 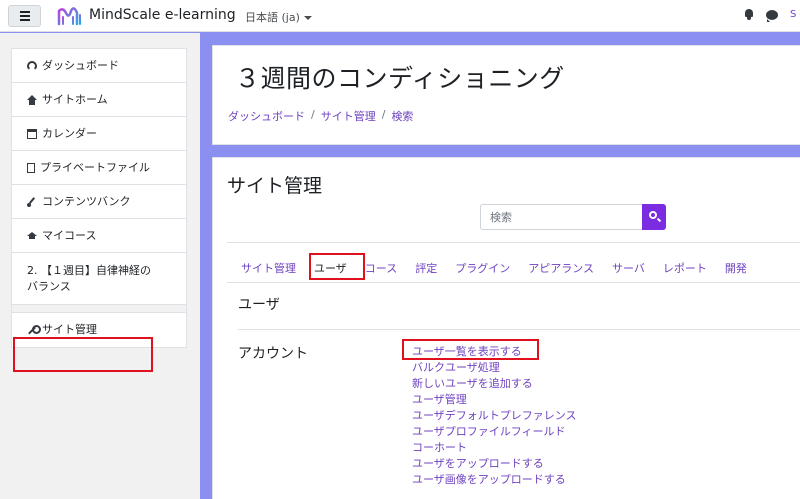 What do you see at coordinates (273, 354) in the screenshot?
I see `account-heading: アカウント` at bounding box center [273, 354].